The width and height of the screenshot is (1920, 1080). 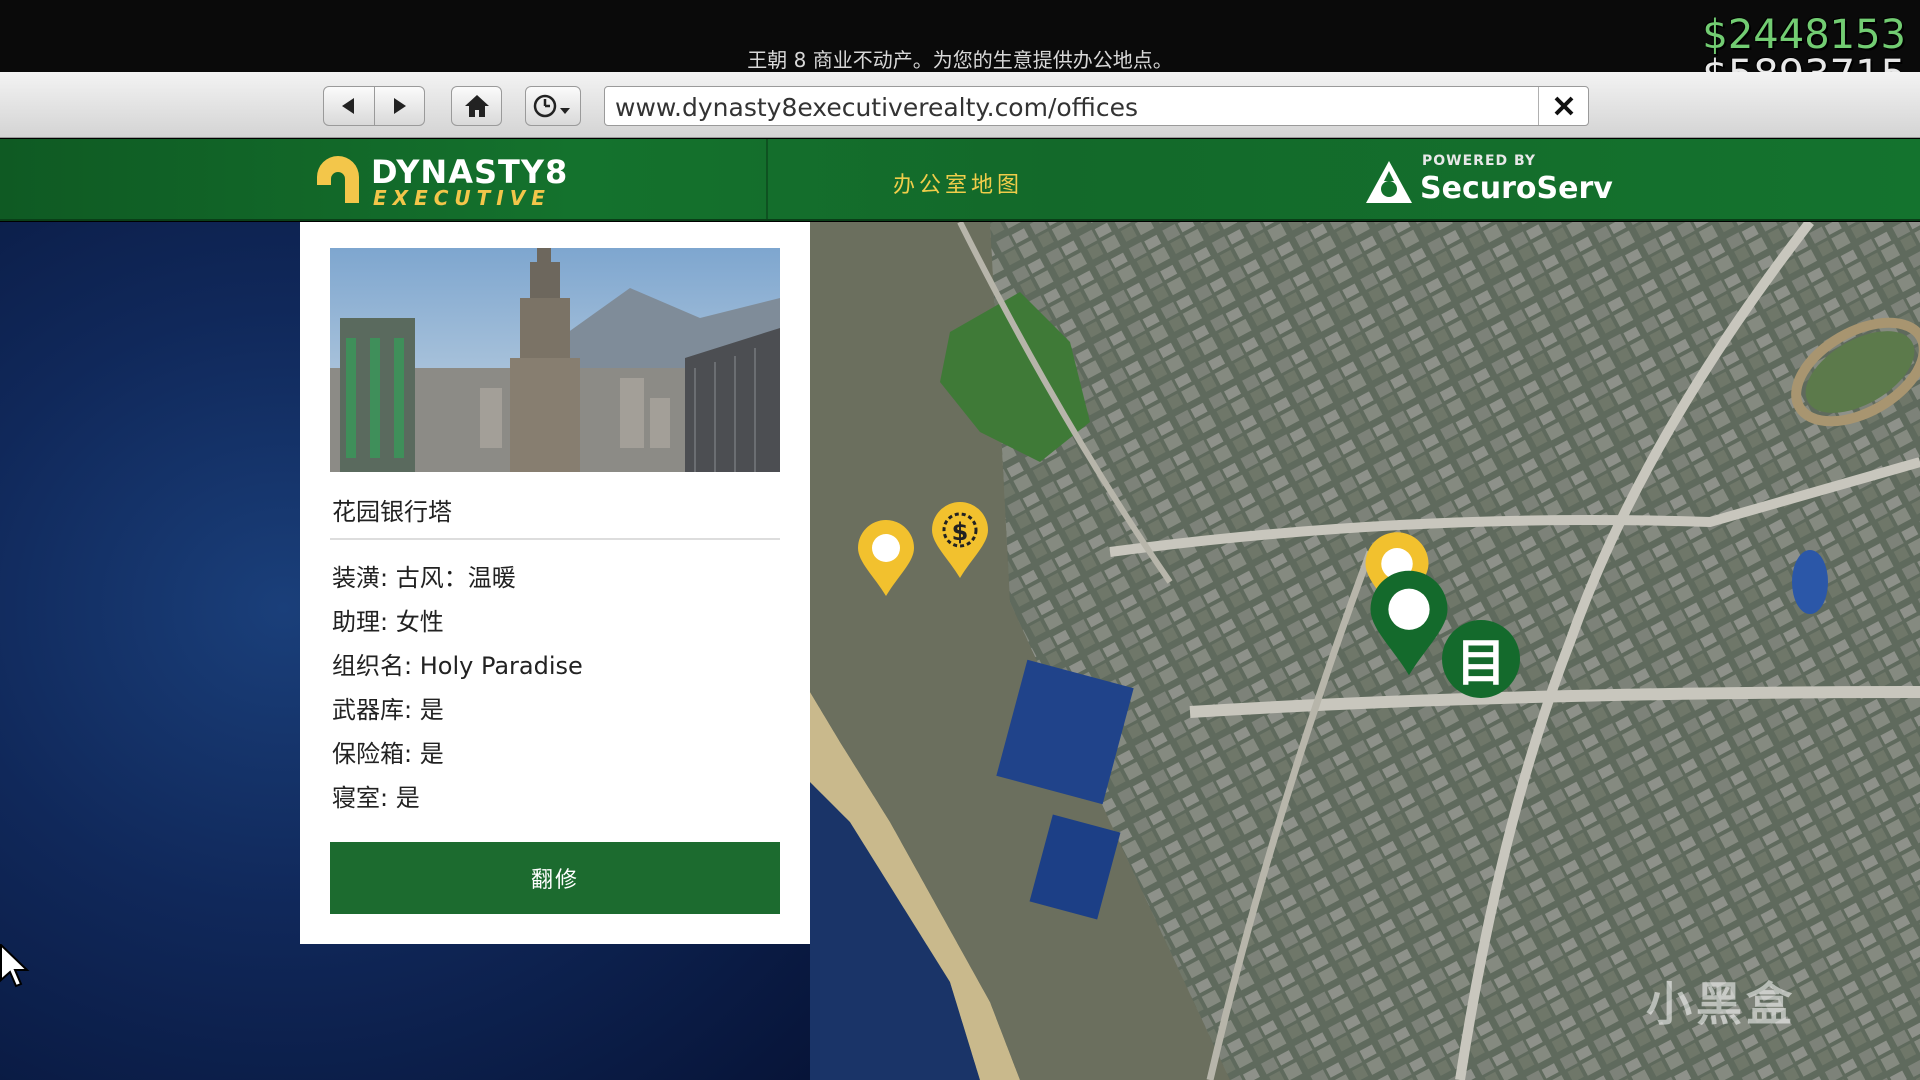 I want to click on detail-safe: 保险箱: 是, so click(x=388, y=751).